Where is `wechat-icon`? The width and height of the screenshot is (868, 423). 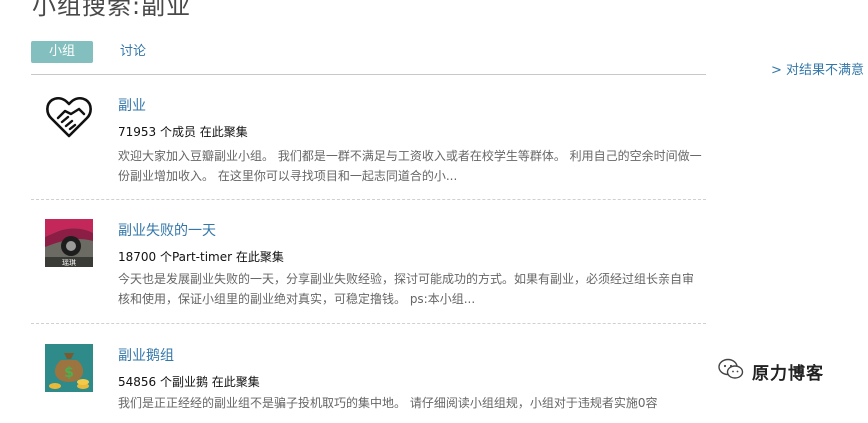 wechat-icon is located at coordinates (731, 371).